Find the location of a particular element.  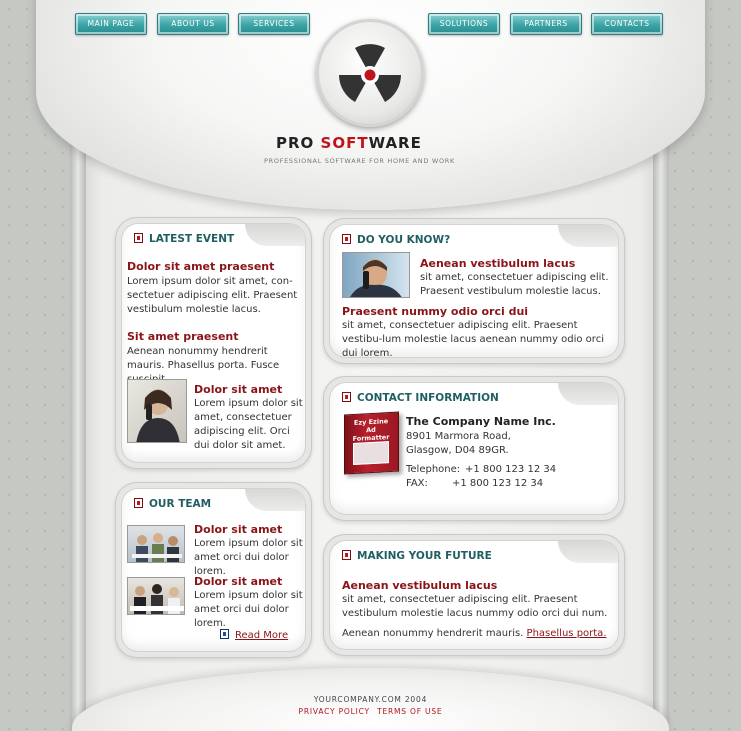

woman-phone-photo is located at coordinates (157, 411).